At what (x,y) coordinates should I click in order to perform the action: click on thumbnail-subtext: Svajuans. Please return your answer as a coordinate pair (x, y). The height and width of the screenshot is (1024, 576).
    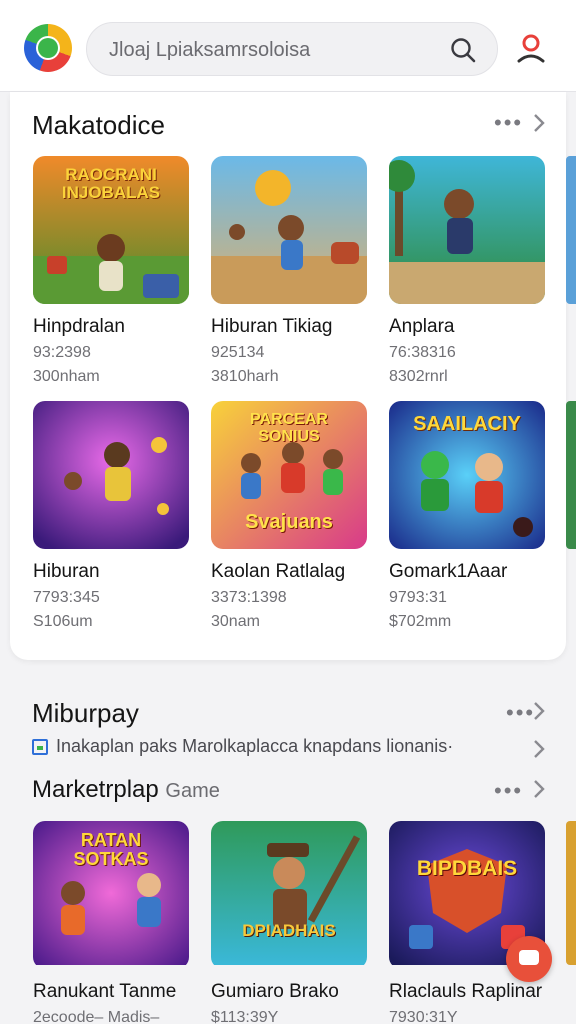
    Looking at the image, I should click on (289, 522).